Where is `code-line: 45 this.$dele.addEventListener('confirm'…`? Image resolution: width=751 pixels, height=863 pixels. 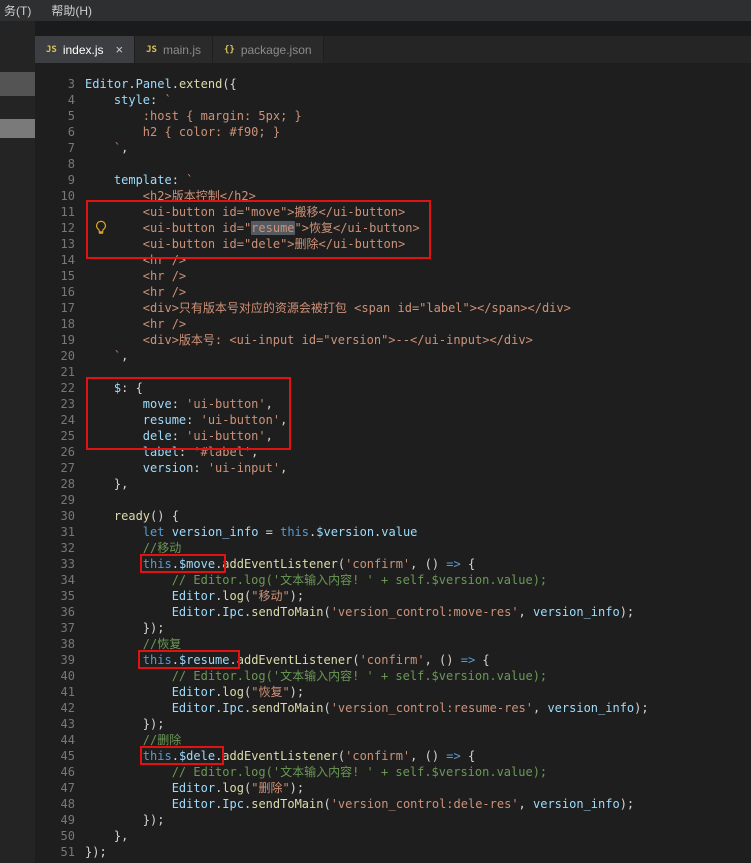
code-line: 45 this.$dele.addEventListener('confirm'… is located at coordinates (393, 756).